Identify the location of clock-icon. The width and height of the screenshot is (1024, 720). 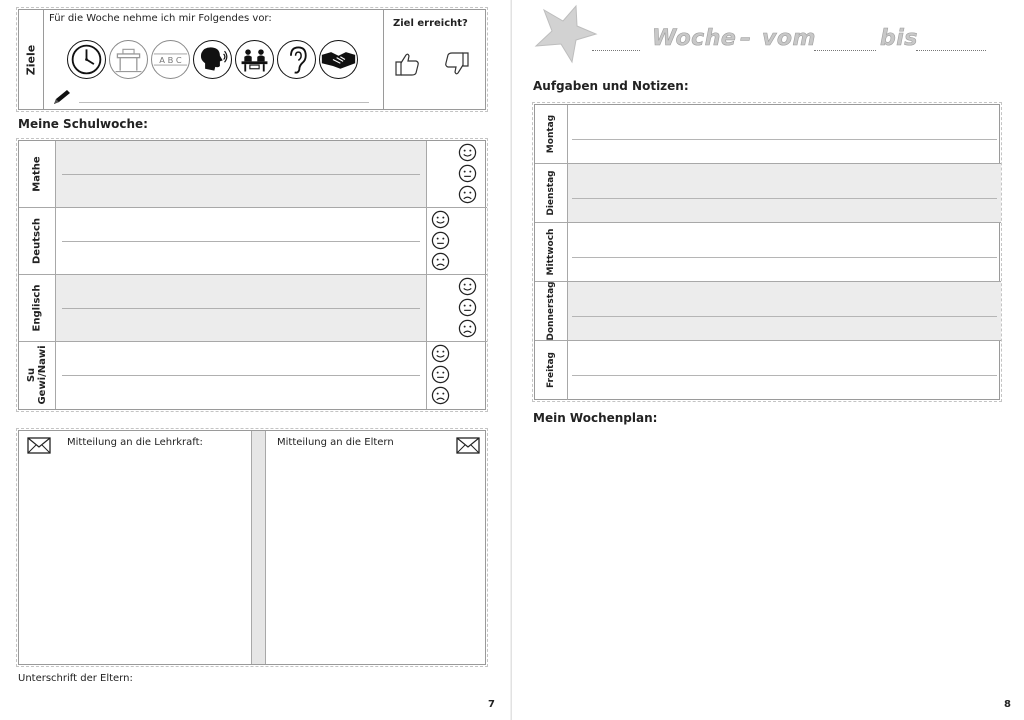
(86, 59).